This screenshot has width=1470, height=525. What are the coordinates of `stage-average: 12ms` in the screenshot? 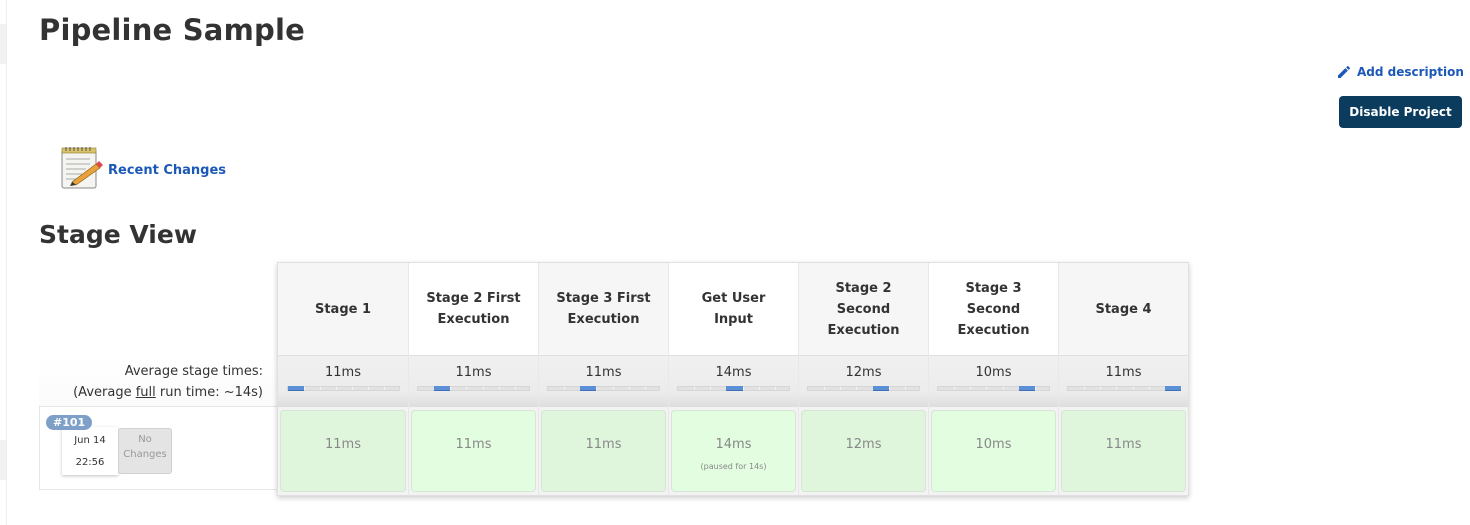 It's located at (863, 381).